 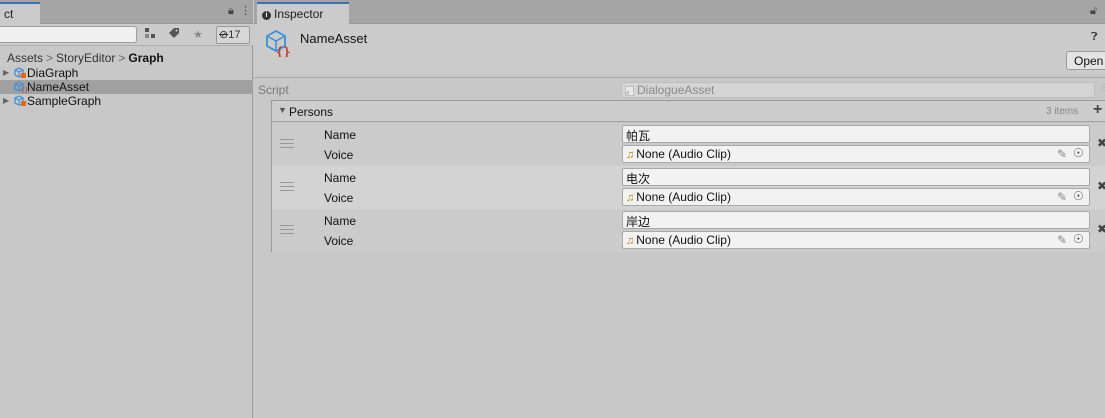 What do you see at coordinates (311, 112) in the screenshot?
I see `persons-list-title: Persons` at bounding box center [311, 112].